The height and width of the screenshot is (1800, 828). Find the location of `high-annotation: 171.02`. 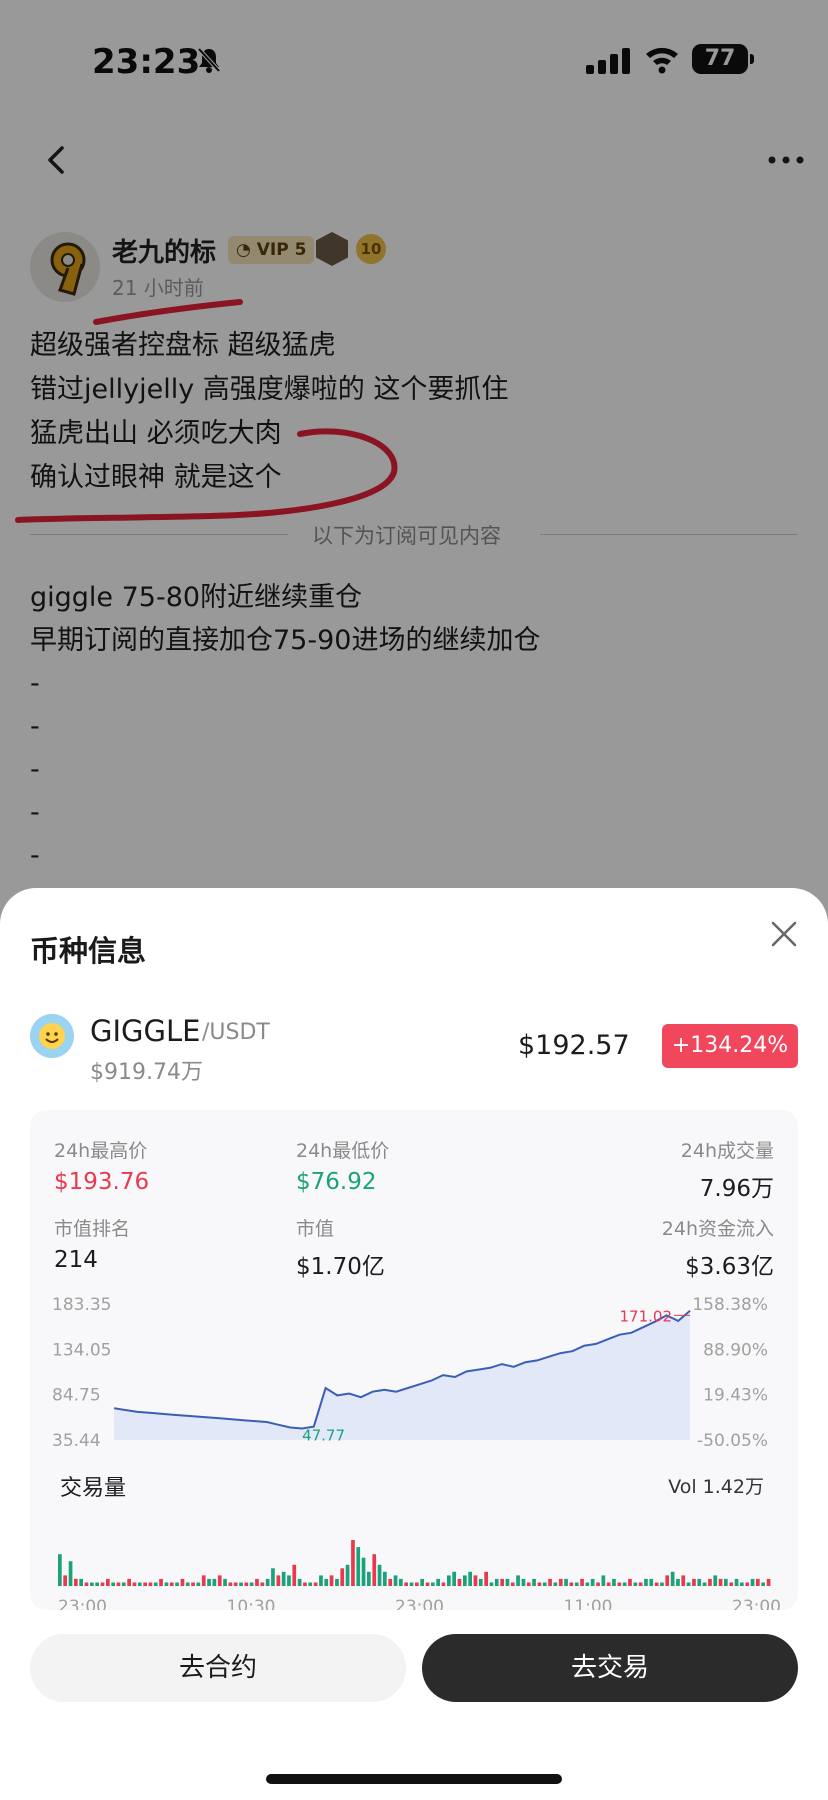

high-annotation: 171.02 is located at coordinates (646, 1316).